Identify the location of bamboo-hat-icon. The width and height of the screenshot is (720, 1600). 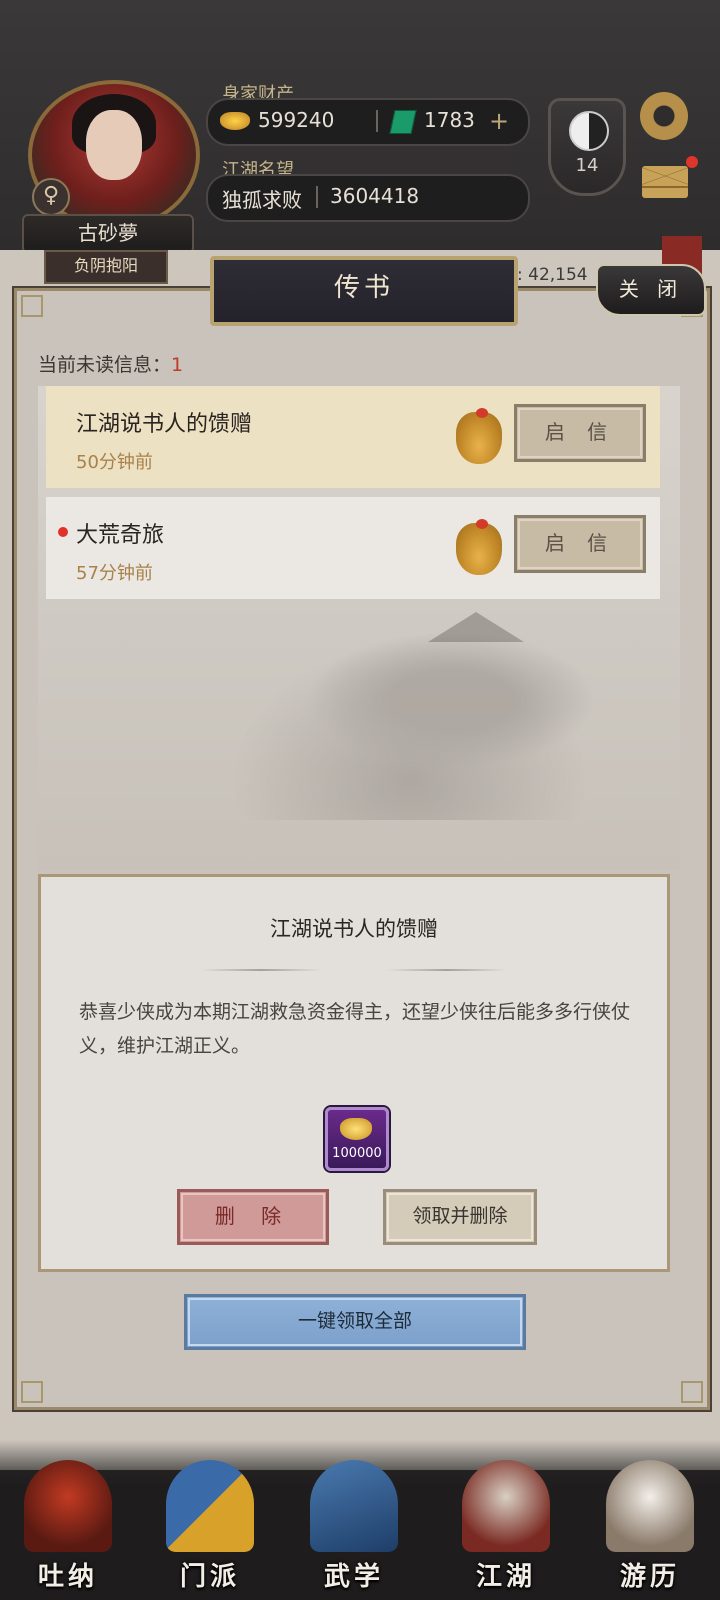
(506, 1506).